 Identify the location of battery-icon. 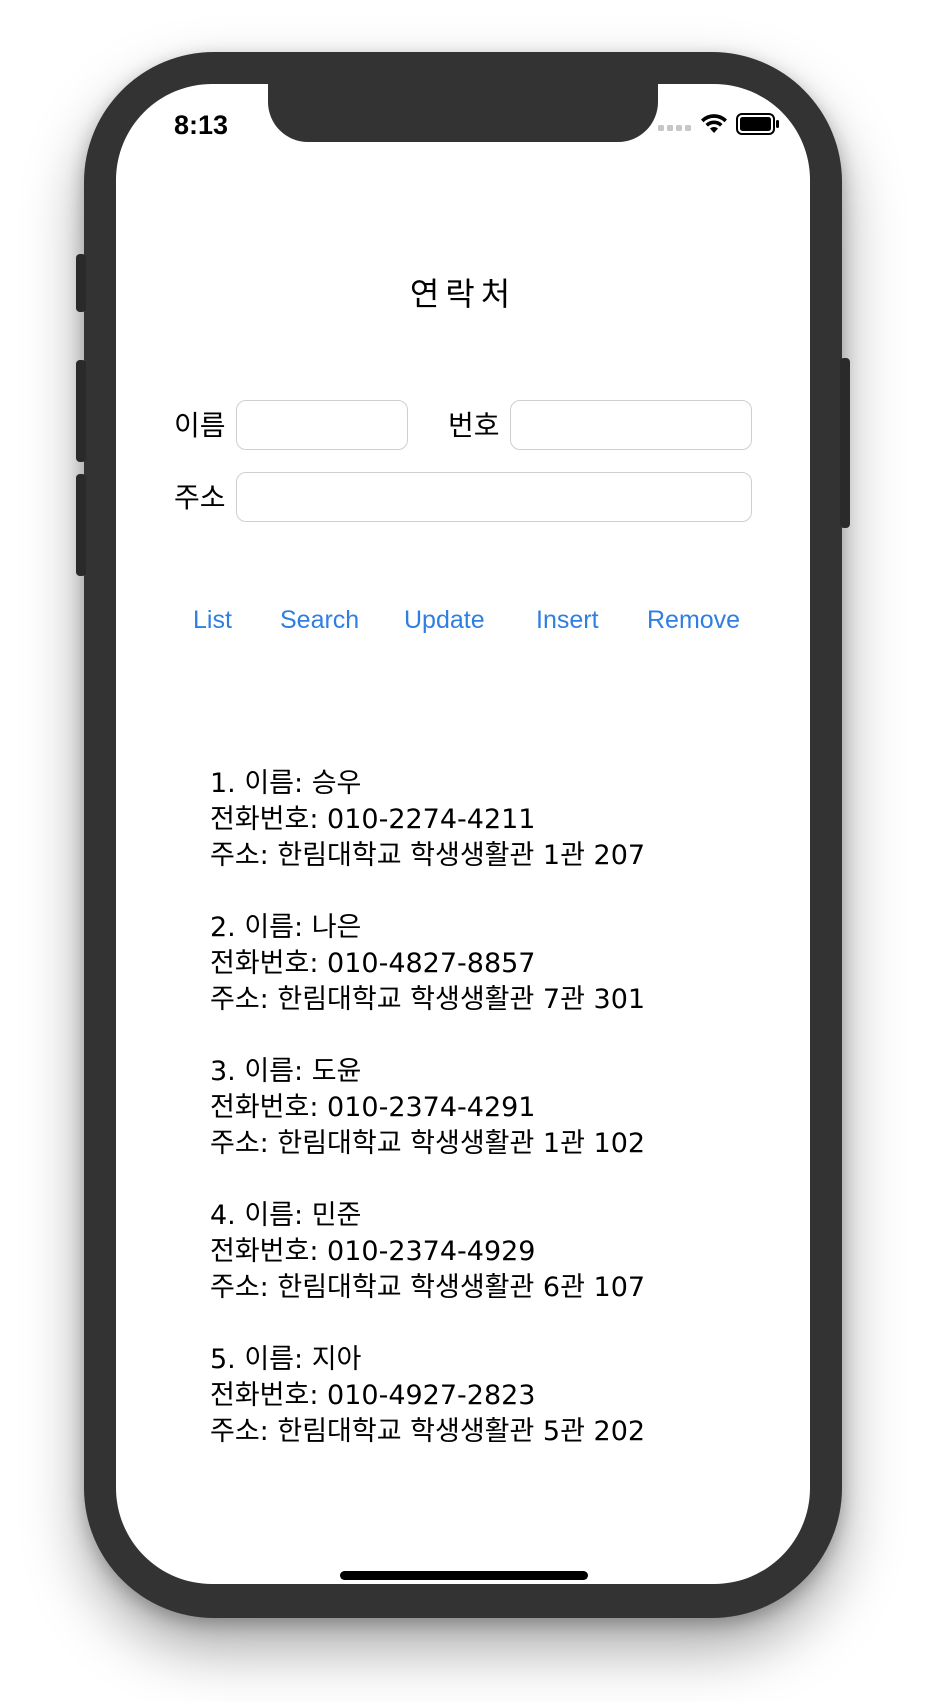
(758, 126).